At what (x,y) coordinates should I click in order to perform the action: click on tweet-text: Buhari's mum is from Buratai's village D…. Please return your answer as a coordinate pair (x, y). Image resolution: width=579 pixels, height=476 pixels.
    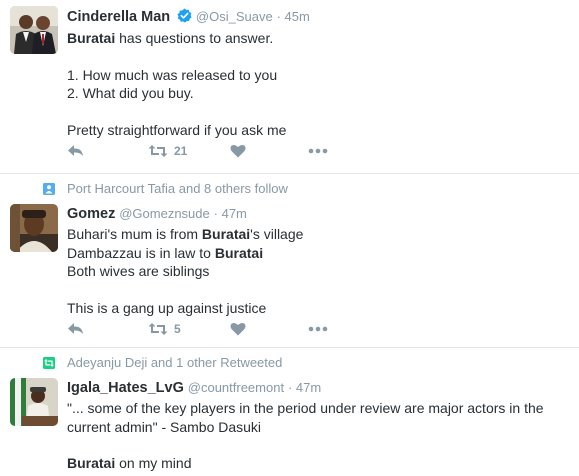
    Looking at the image, I should click on (185, 271).